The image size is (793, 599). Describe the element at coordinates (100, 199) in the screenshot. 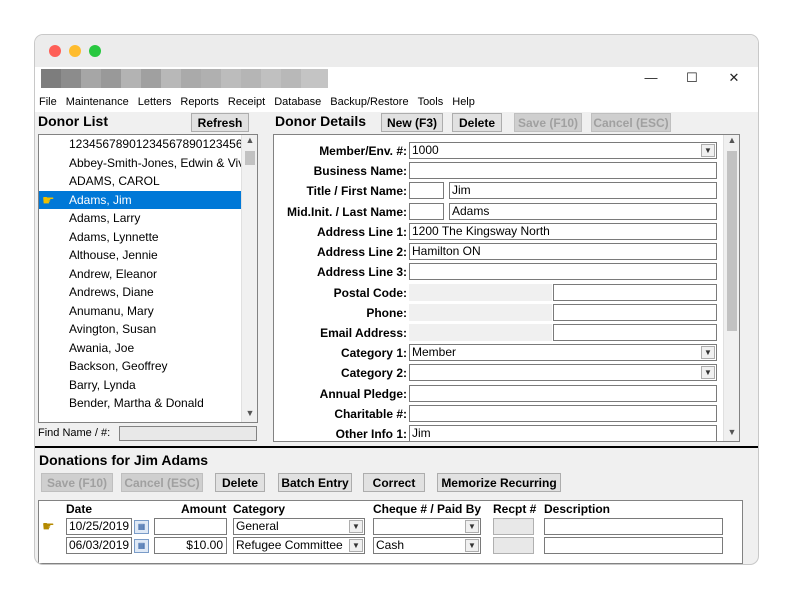

I see `donor-name: Adams, Jim` at that location.